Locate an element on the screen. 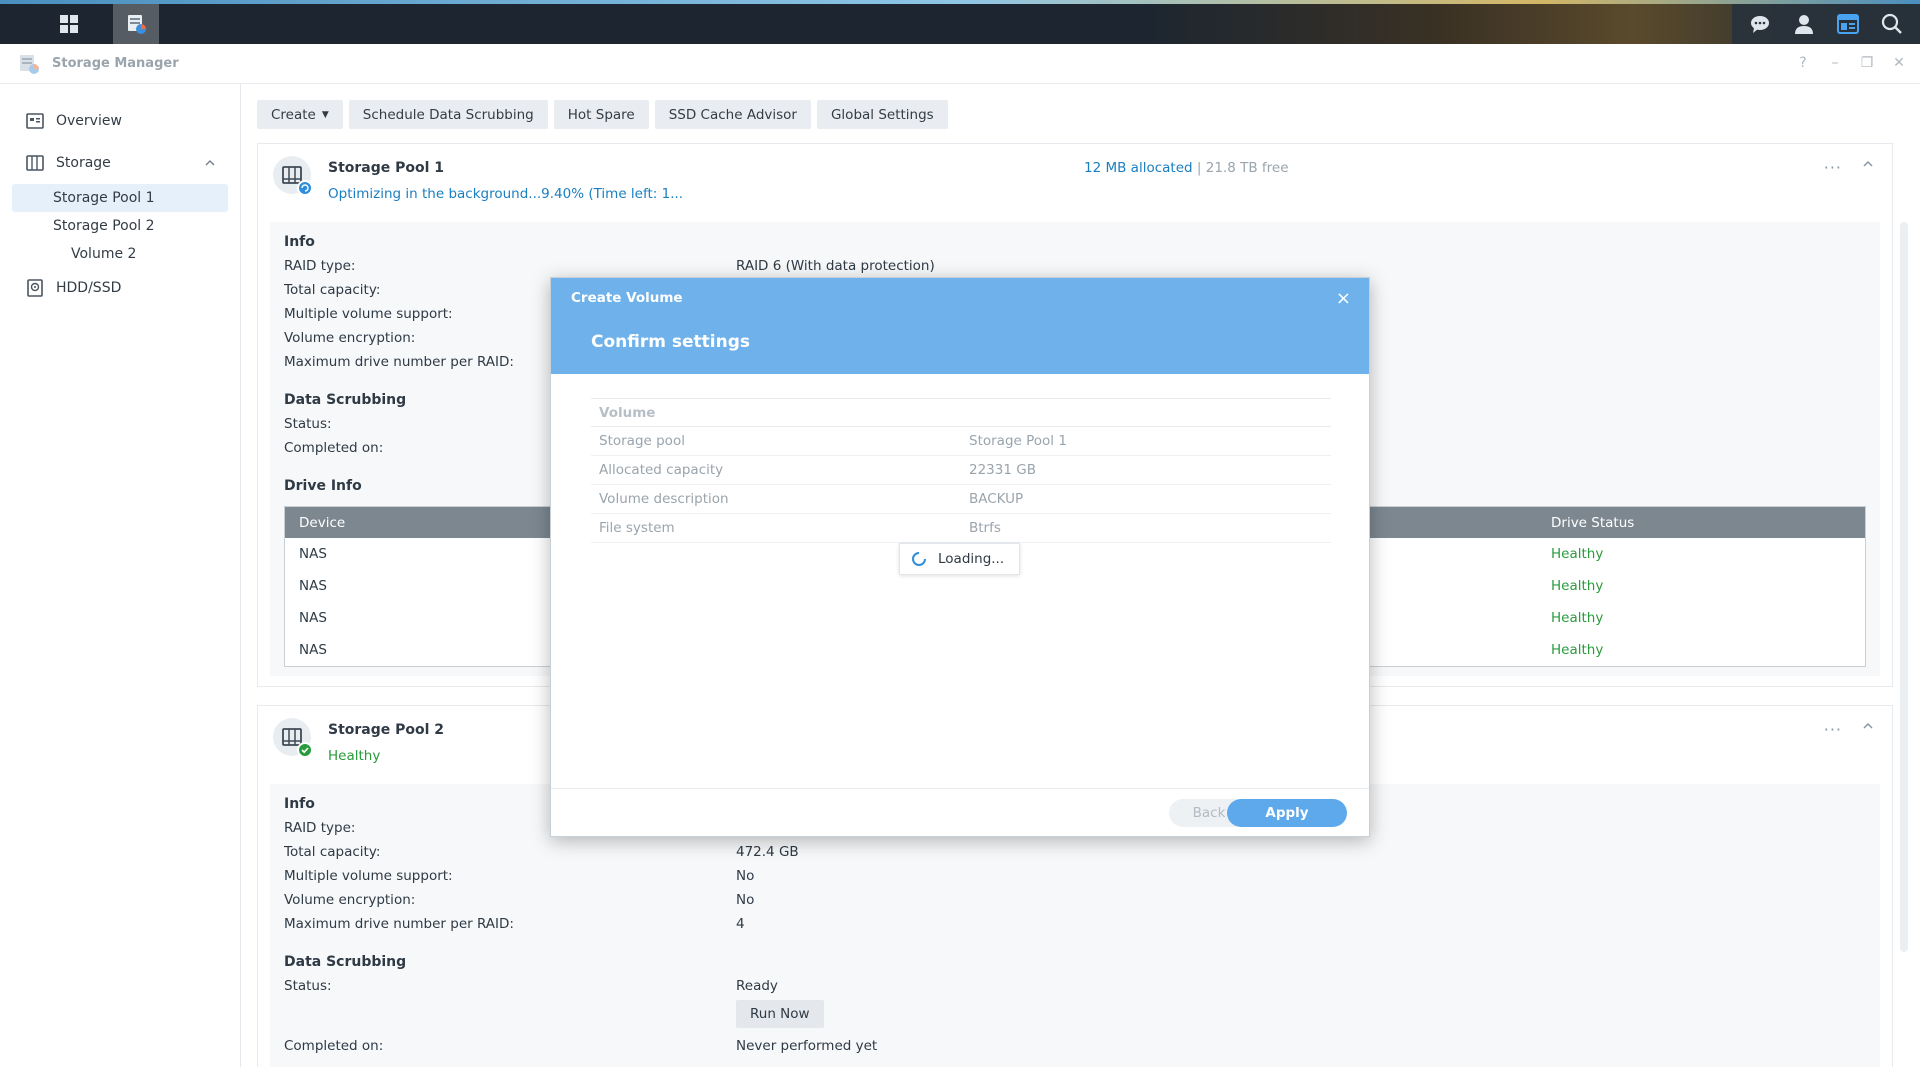 This screenshot has width=1920, height=1067. search-icon is located at coordinates (1892, 24).